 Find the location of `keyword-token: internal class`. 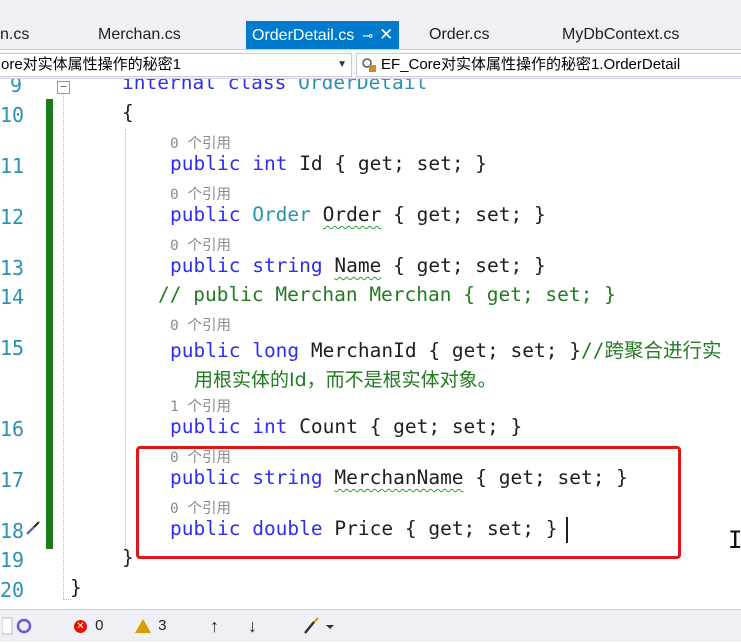

keyword-token: internal class is located at coordinates (204, 86).